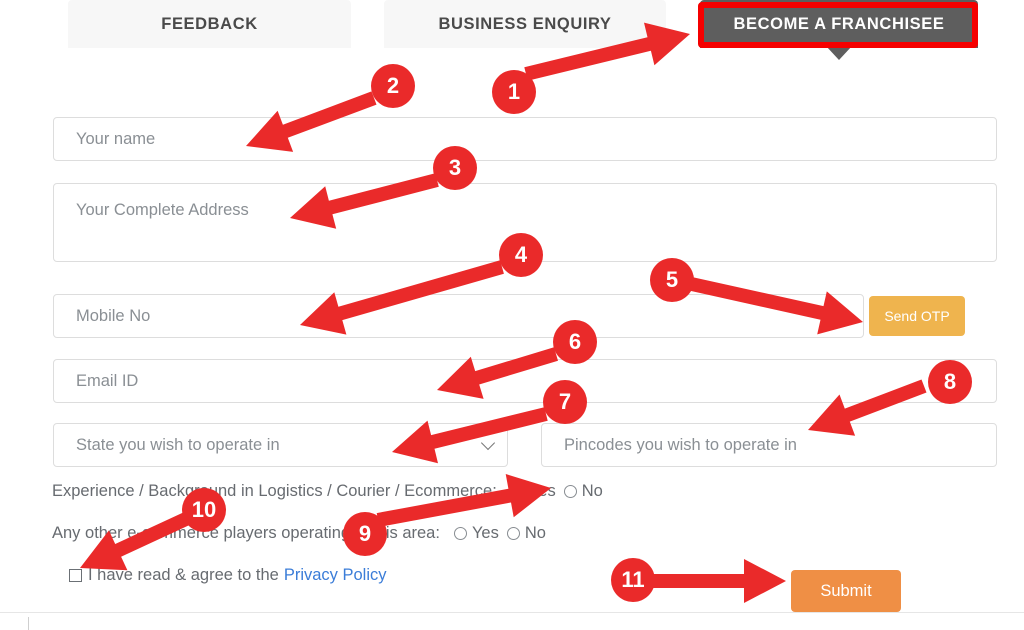  Describe the element at coordinates (162, 210) in the screenshot. I see `address-field-placeholder: Your Complete Address` at that location.